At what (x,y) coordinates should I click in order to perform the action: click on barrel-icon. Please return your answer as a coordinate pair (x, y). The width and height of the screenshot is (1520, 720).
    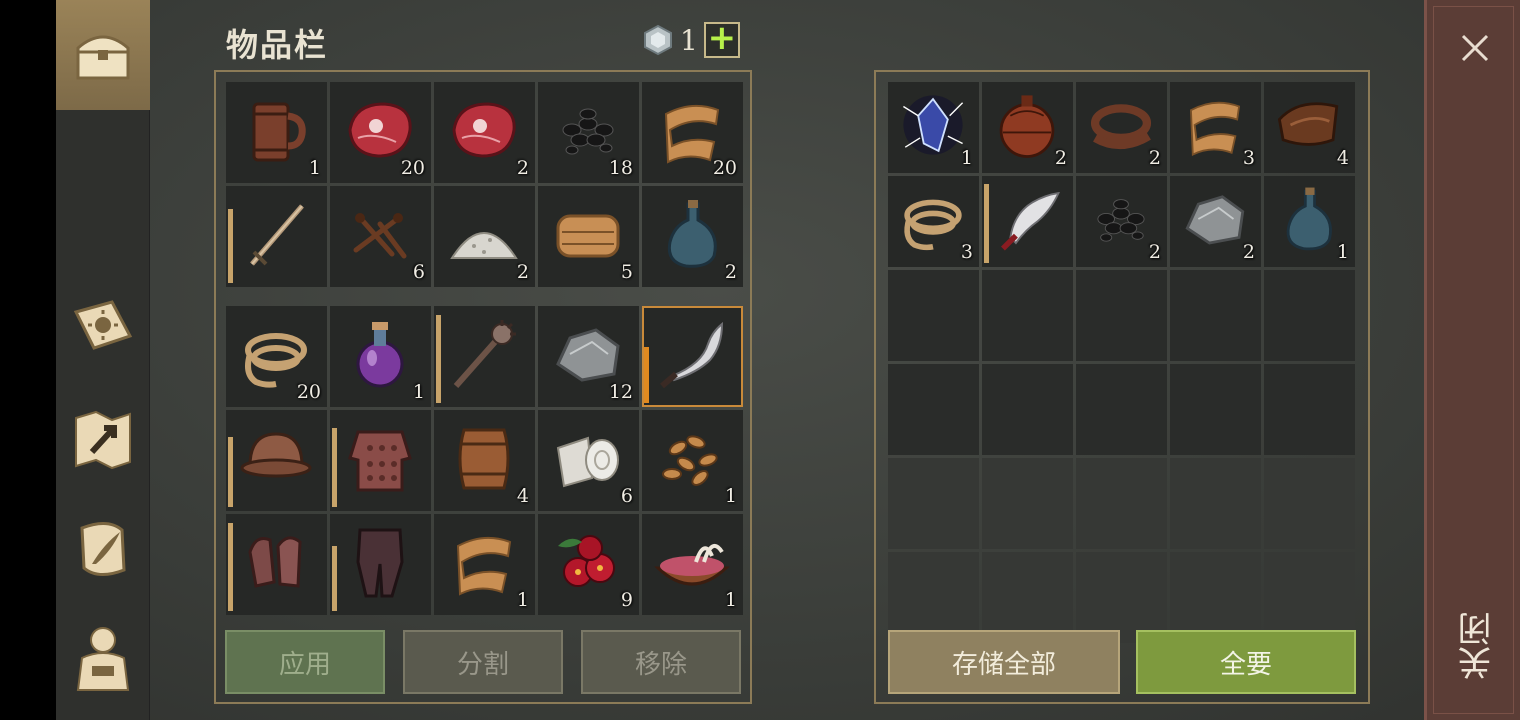
    Looking at the image, I should click on (484, 459).